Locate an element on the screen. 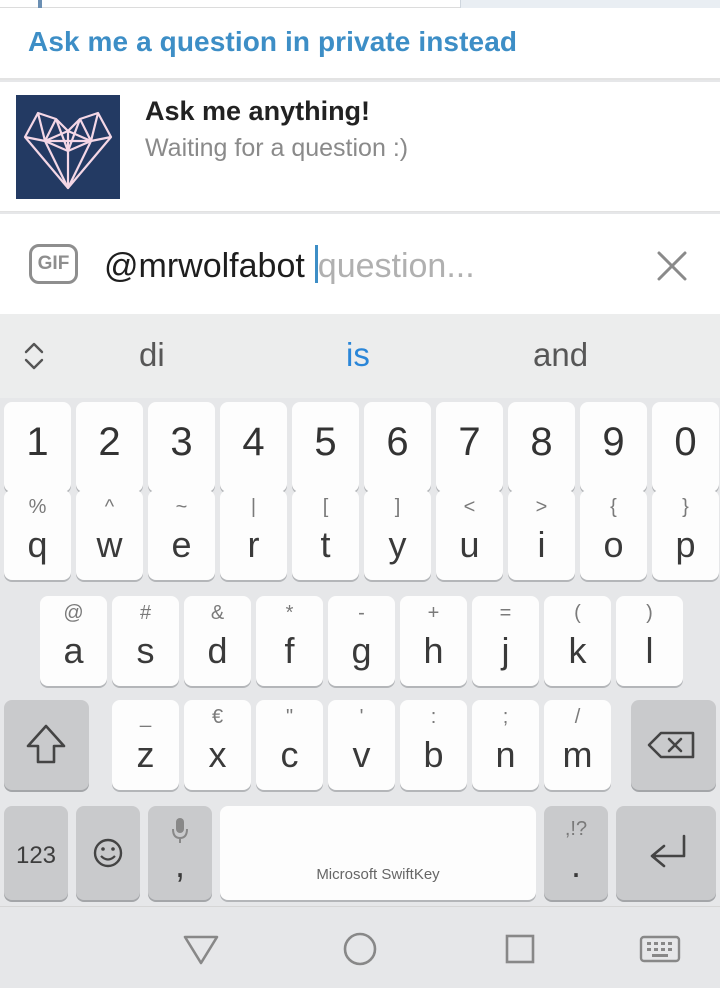  key-l: ) l is located at coordinates (649, 641).